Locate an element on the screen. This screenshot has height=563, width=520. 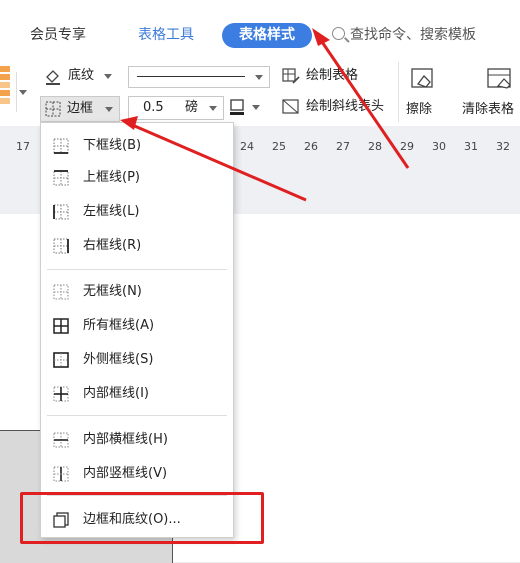
line-width-select: 0.5 磅 is located at coordinates (176, 108).